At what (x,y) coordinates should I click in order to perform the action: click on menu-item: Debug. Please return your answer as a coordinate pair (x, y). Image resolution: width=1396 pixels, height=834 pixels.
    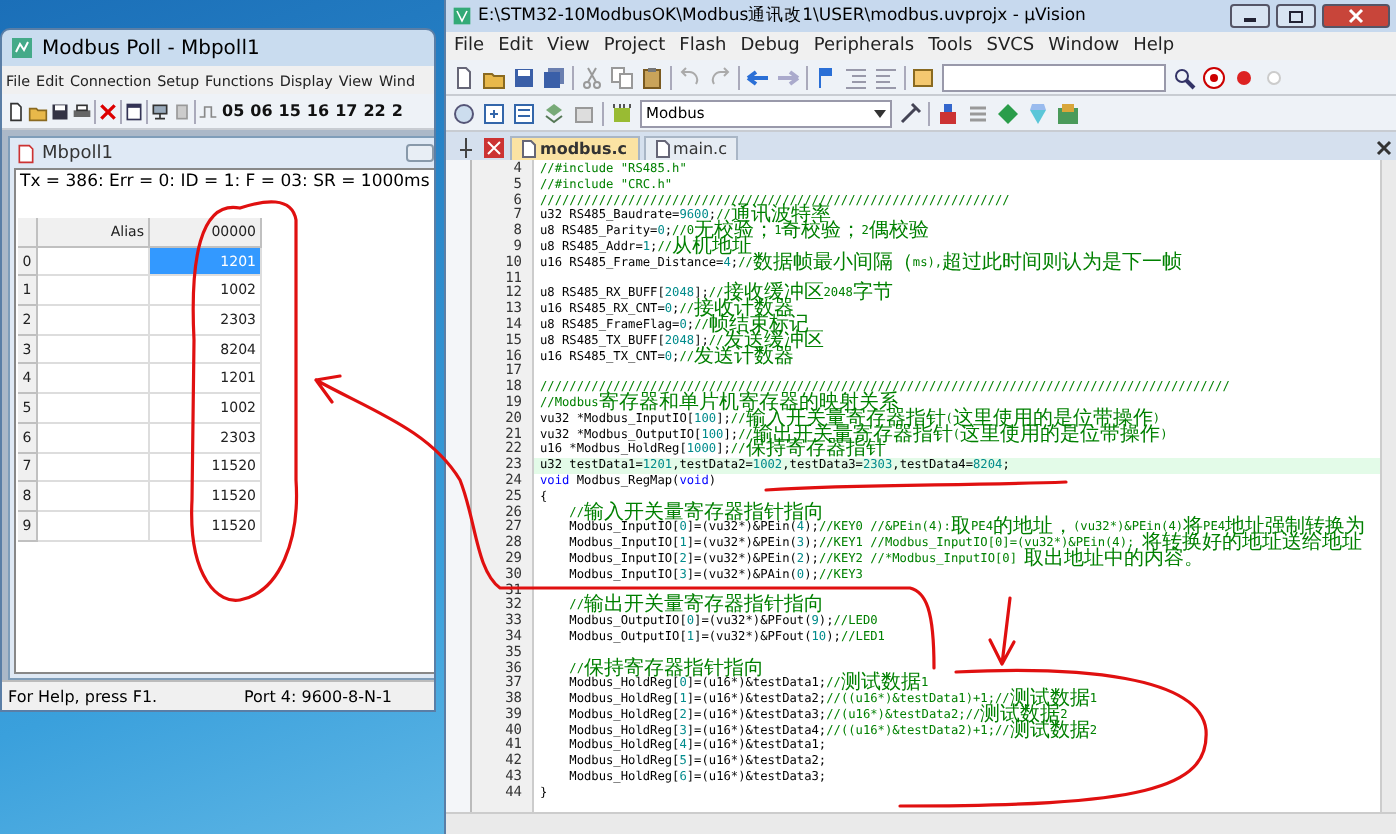
    Looking at the image, I should click on (770, 46).